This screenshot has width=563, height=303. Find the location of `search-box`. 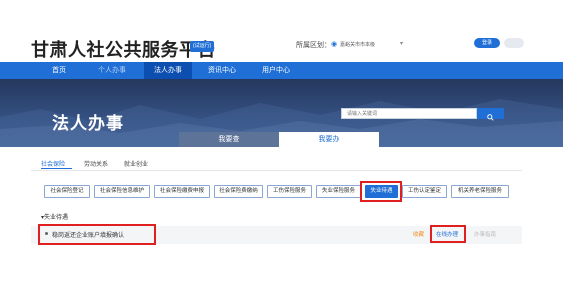

search-box is located at coordinates (409, 113).